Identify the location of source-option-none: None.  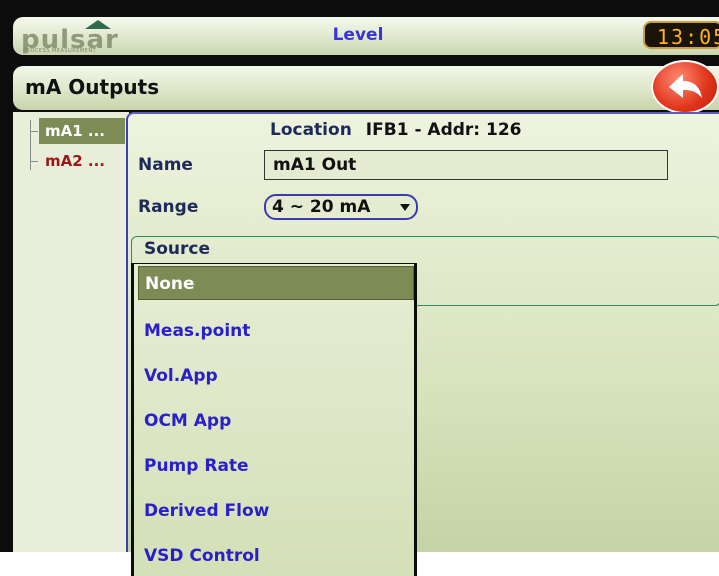
(276, 283).